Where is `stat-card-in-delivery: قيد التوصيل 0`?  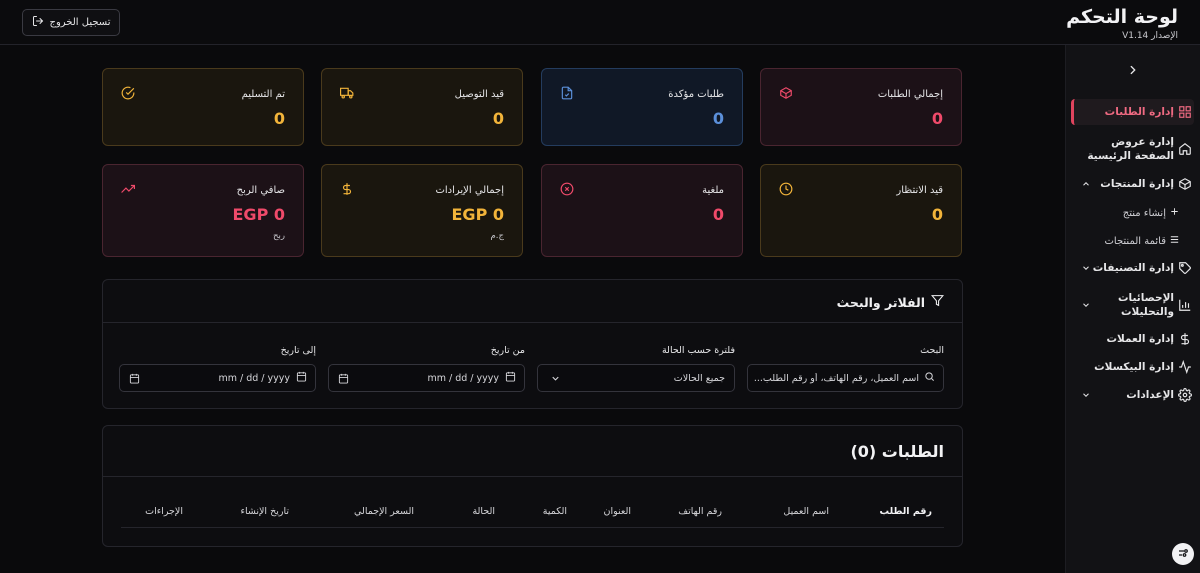 stat-card-in-delivery: قيد التوصيل 0 is located at coordinates (422, 107).